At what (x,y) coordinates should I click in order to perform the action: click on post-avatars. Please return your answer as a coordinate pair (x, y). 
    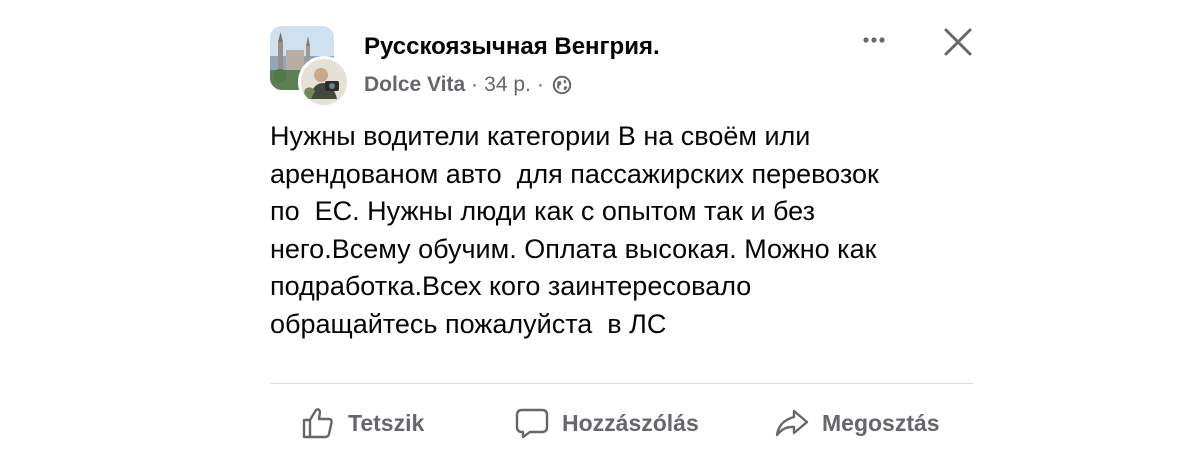
    Looking at the image, I should click on (310, 67).